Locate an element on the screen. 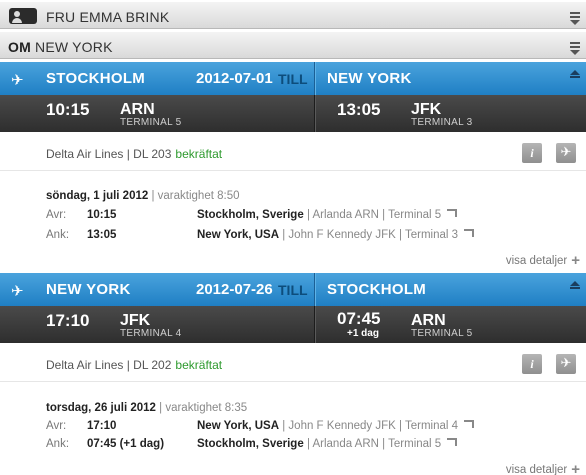 This screenshot has width=586, height=475. from-city: NEW YORK is located at coordinates (88, 289).